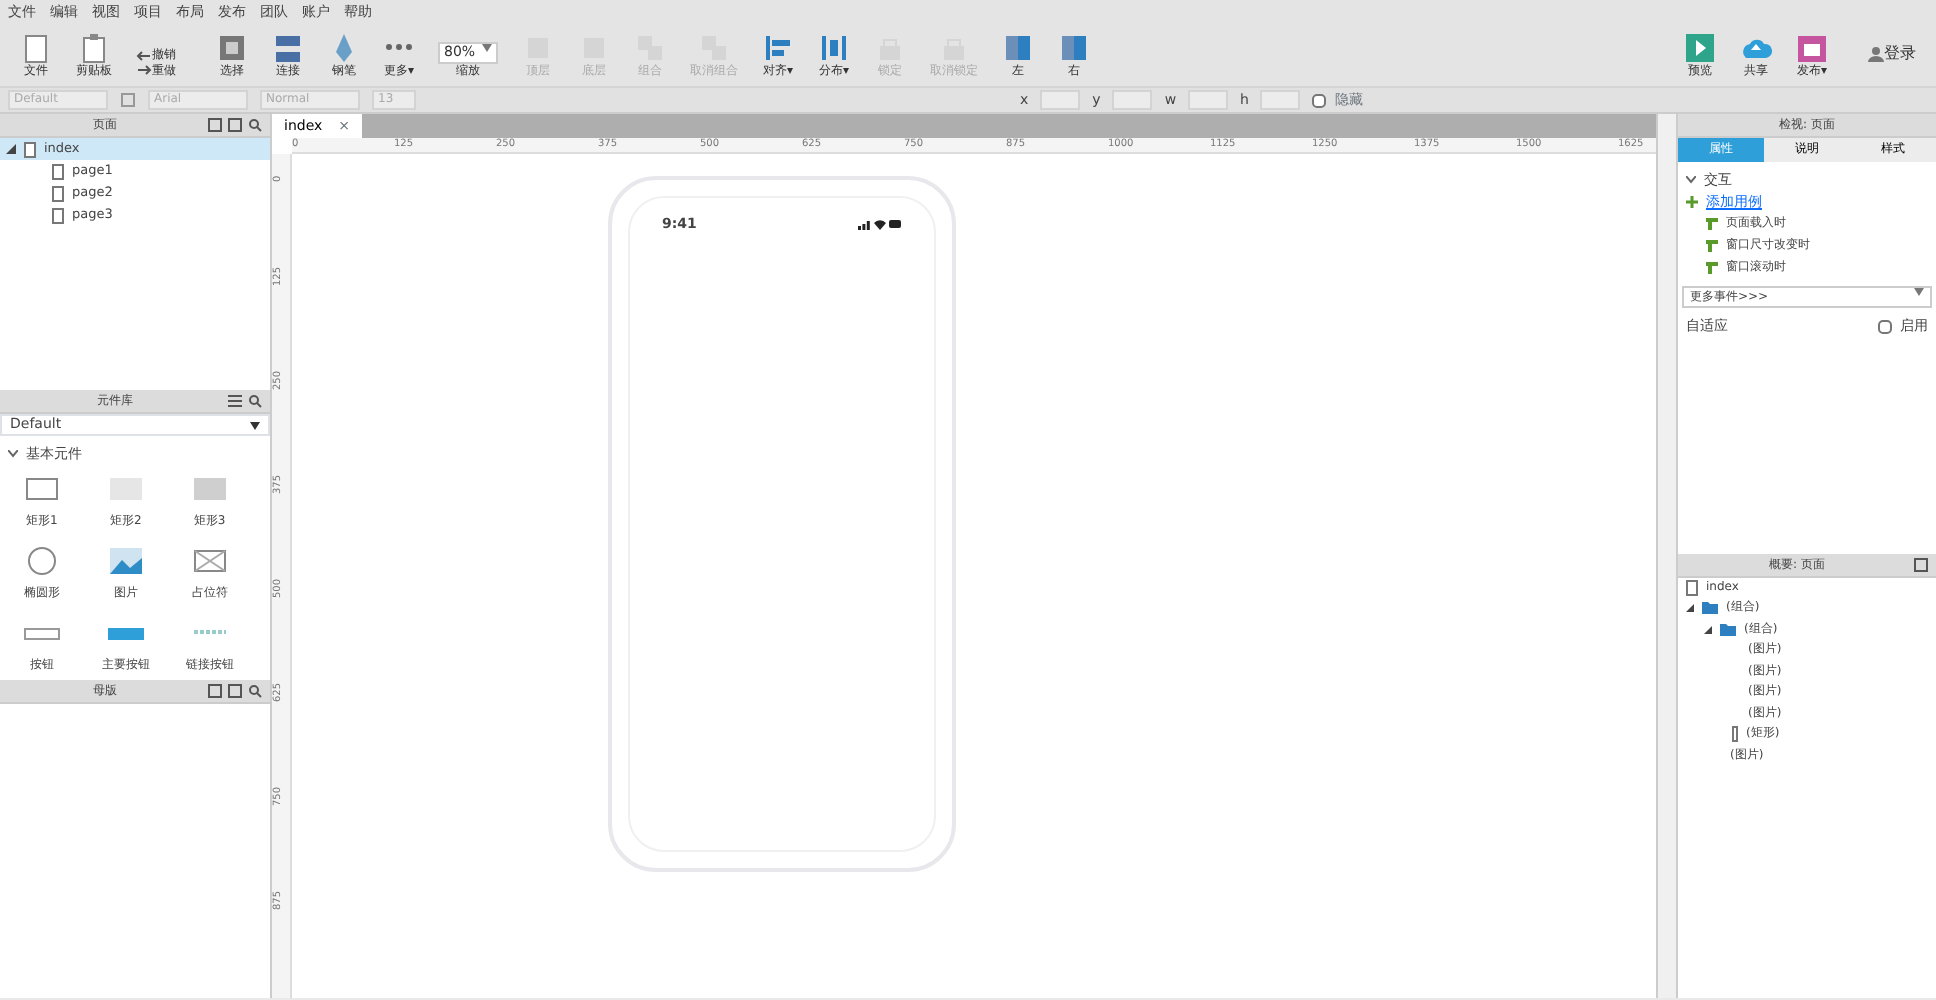 This screenshot has width=1936, height=1000. I want to click on dots-icon, so click(399, 46).